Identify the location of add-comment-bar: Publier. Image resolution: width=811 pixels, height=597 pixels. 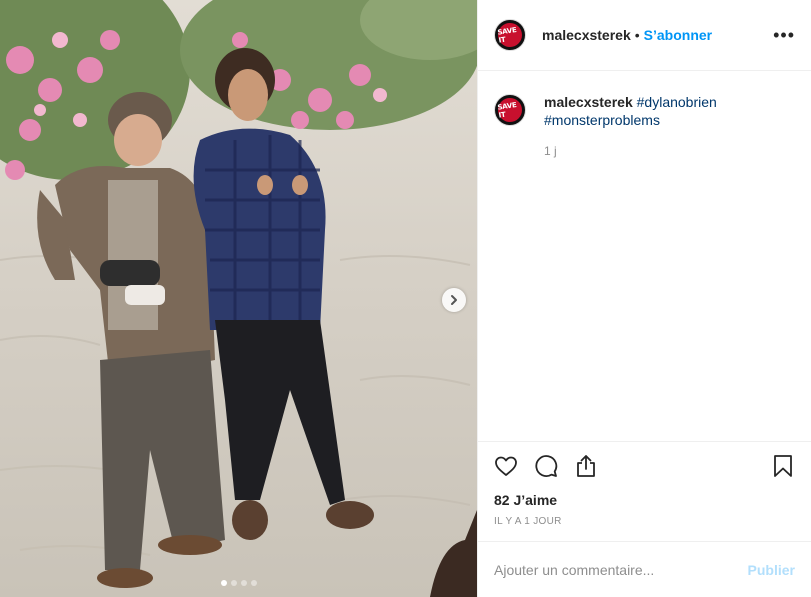
(644, 569).